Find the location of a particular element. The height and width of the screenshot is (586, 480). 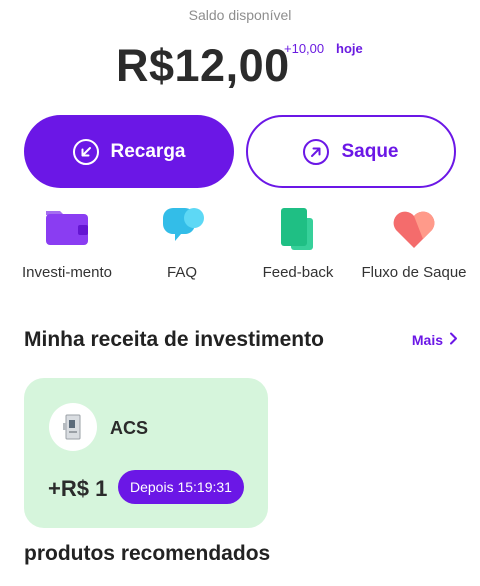

product-gain: +R$ 1 is located at coordinates (78, 488).